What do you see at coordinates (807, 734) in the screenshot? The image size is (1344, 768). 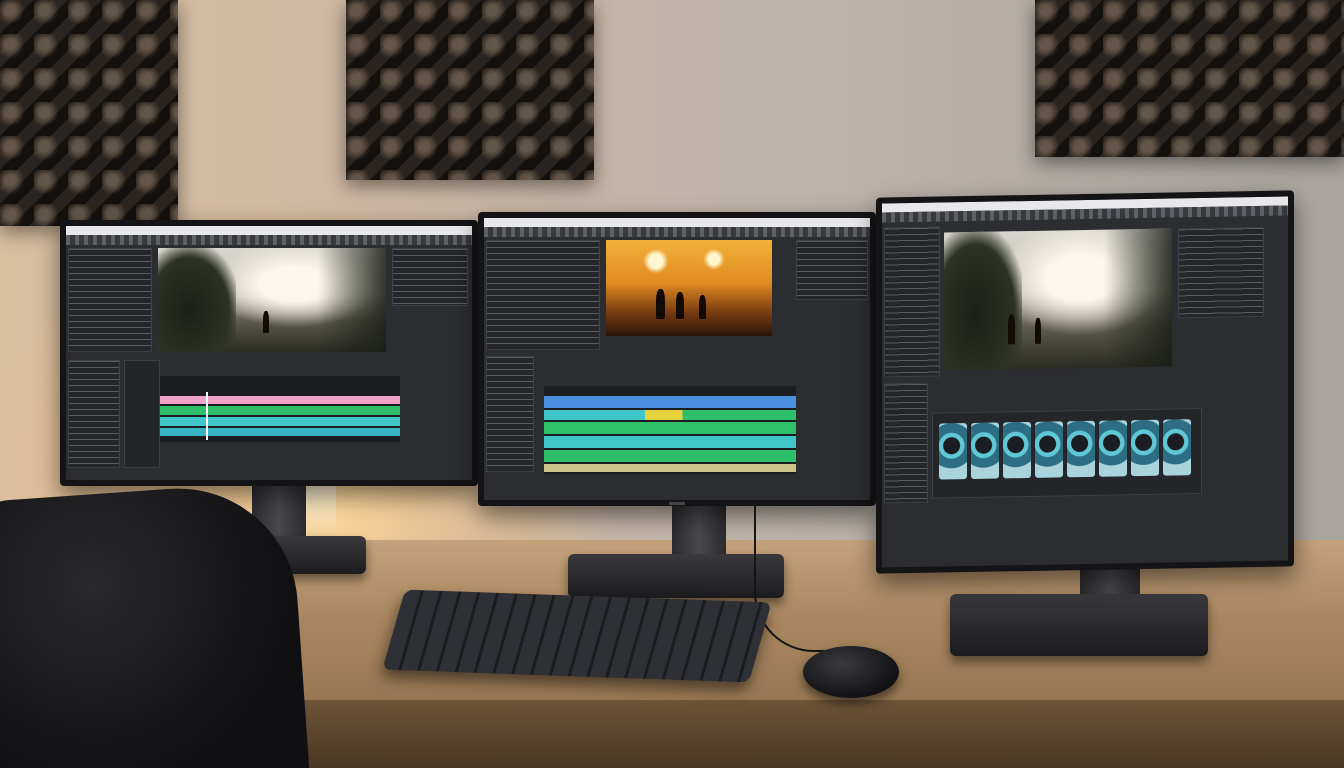 I see `desk-edge` at bounding box center [807, 734].